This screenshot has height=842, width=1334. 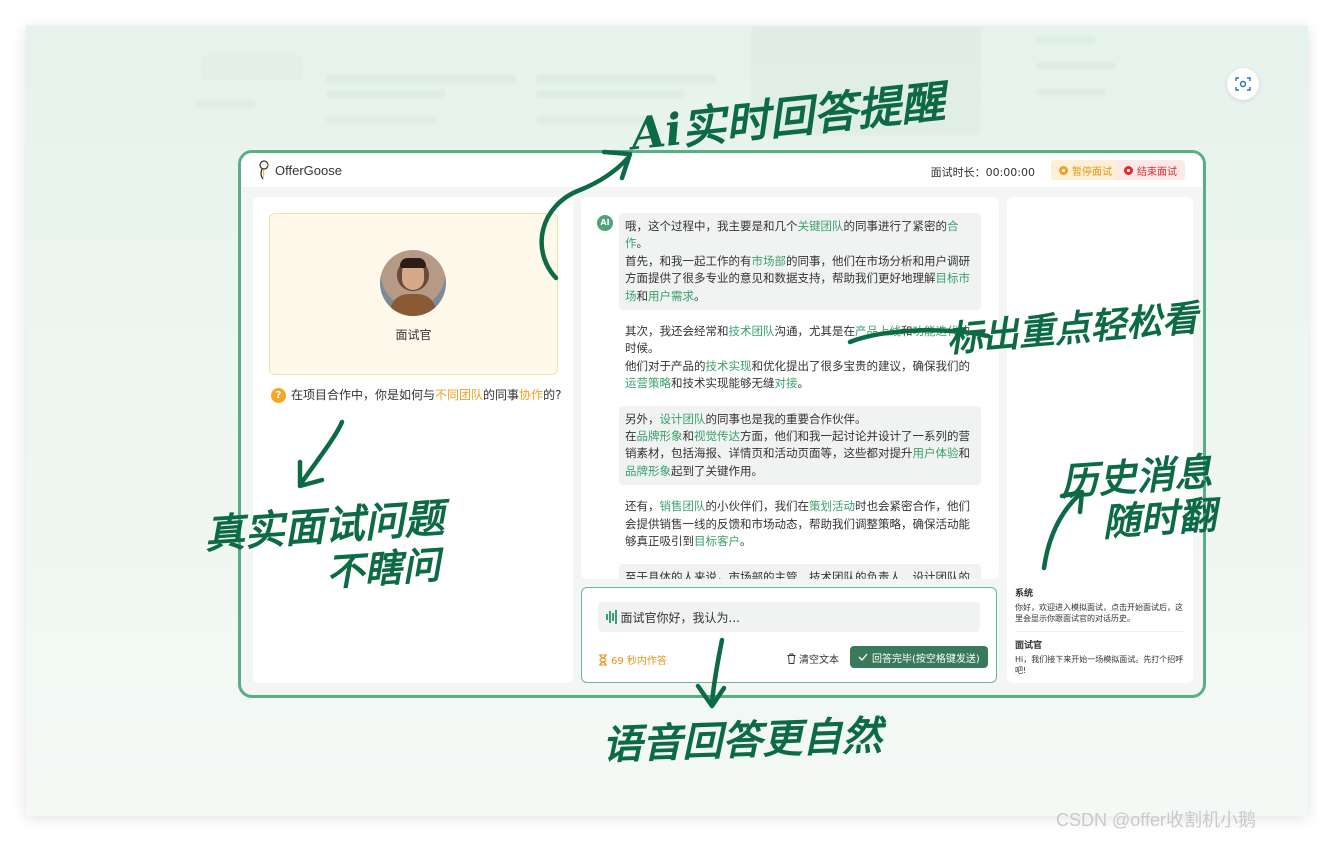 What do you see at coordinates (1099, 613) in the screenshot?
I see `history-item-text: 你好，欢迎进入模拟面试，点击开始面试后，这里会显示你跟面试官的对话历史。` at bounding box center [1099, 613].